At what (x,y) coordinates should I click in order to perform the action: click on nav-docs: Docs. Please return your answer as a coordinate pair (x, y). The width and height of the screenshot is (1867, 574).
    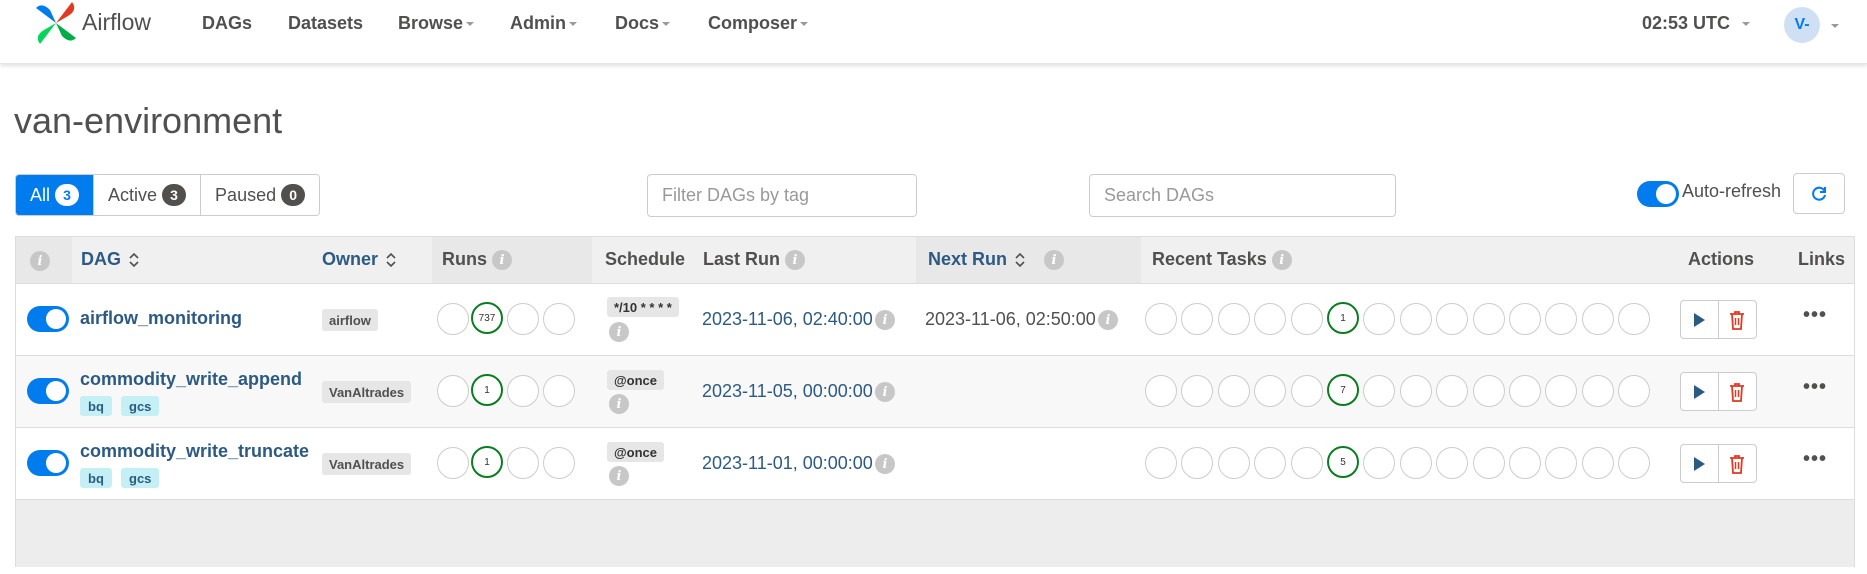
    Looking at the image, I should click on (643, 23).